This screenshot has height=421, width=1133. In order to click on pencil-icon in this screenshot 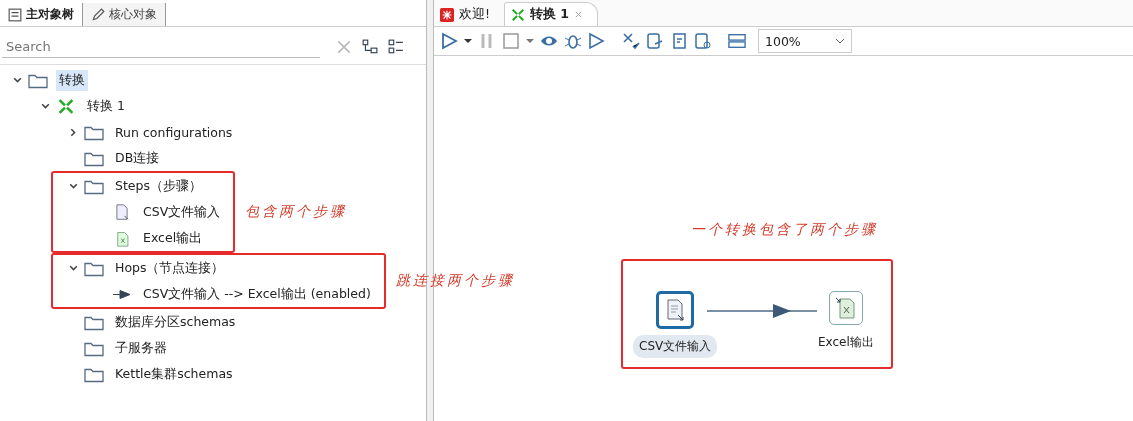, I will do `click(98, 14)`.